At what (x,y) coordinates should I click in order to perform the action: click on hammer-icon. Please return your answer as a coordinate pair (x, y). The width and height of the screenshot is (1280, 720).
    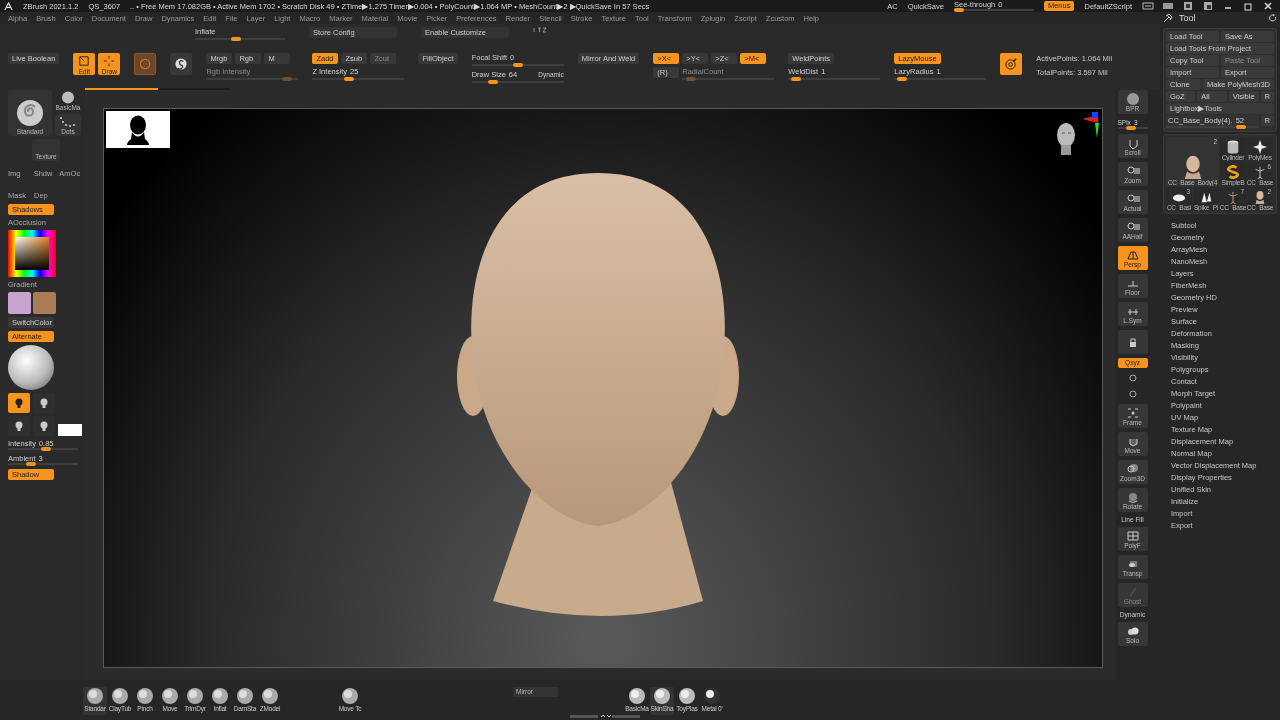
    Looking at the image, I should click on (1168, 18).